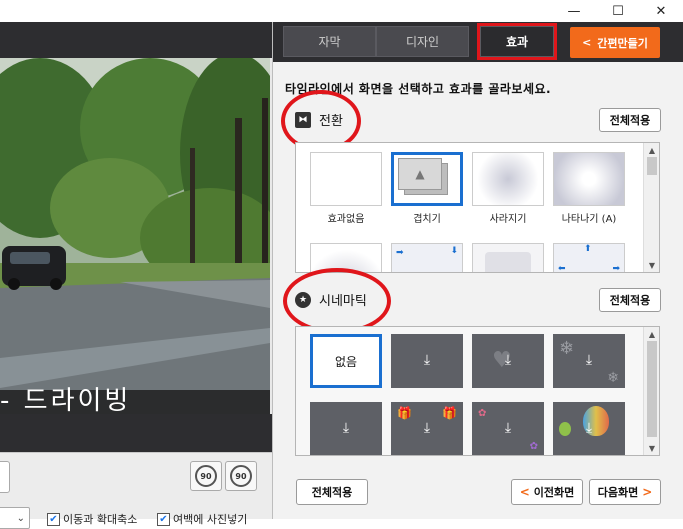 Image resolution: width=683 pixels, height=529 pixels. Describe the element at coordinates (422, 41) in the screenshot. I see `tab-design: 디자인` at that location.